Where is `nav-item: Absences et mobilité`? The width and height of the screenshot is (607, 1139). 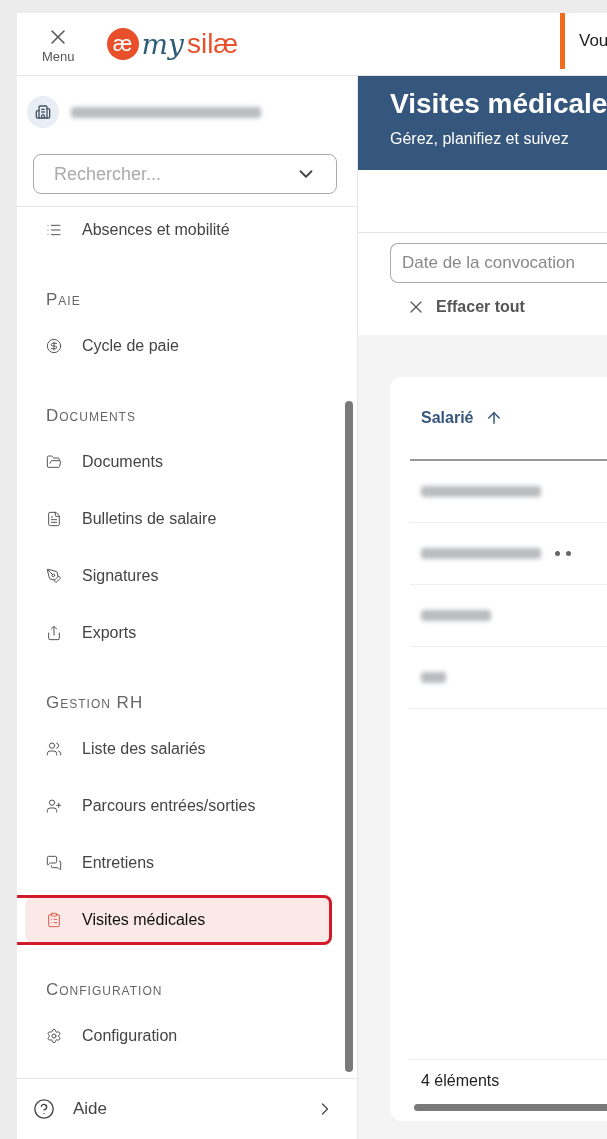
nav-item: Absences et mobilité is located at coordinates (177, 230).